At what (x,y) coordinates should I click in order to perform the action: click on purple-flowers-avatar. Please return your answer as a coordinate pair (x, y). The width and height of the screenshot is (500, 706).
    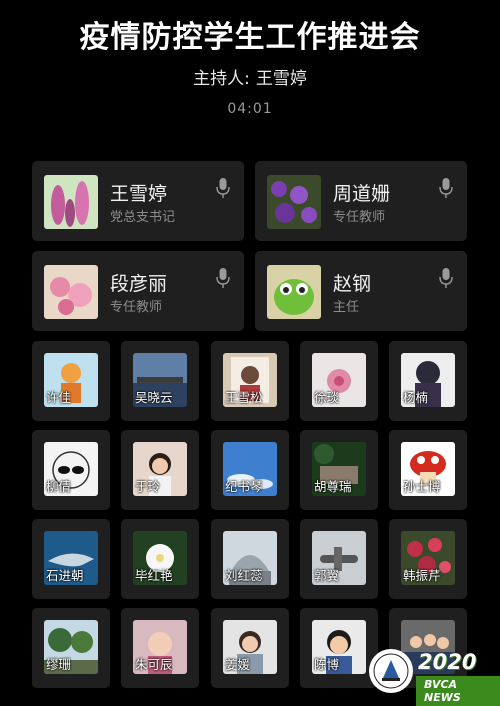
    Looking at the image, I should click on (294, 202).